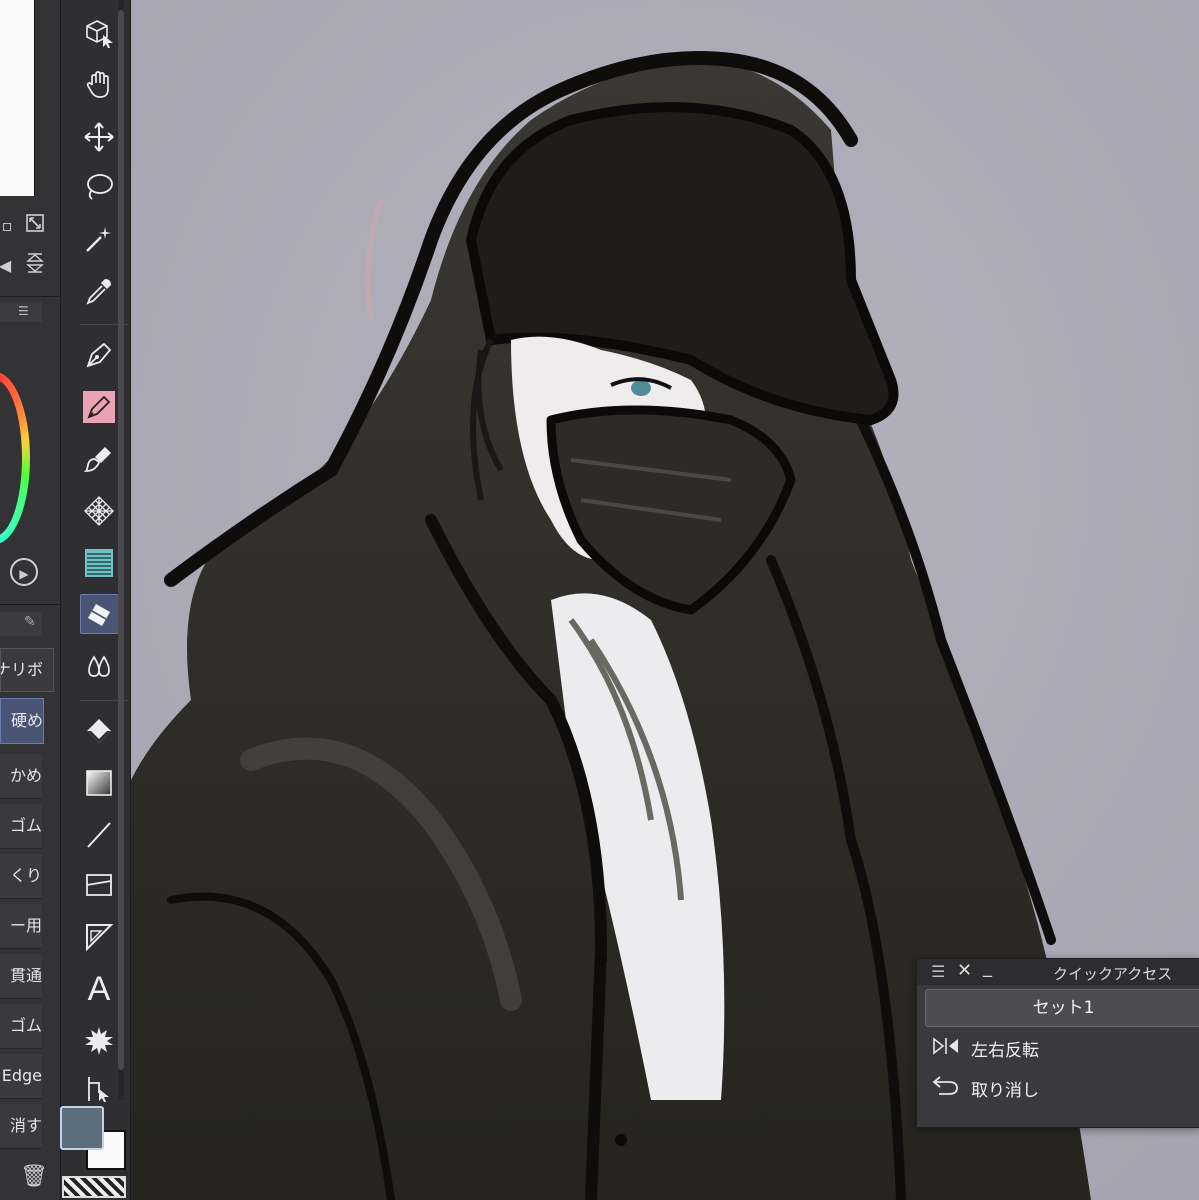  What do you see at coordinates (99, 667) in the screenshot?
I see `blend-tool-icon` at bounding box center [99, 667].